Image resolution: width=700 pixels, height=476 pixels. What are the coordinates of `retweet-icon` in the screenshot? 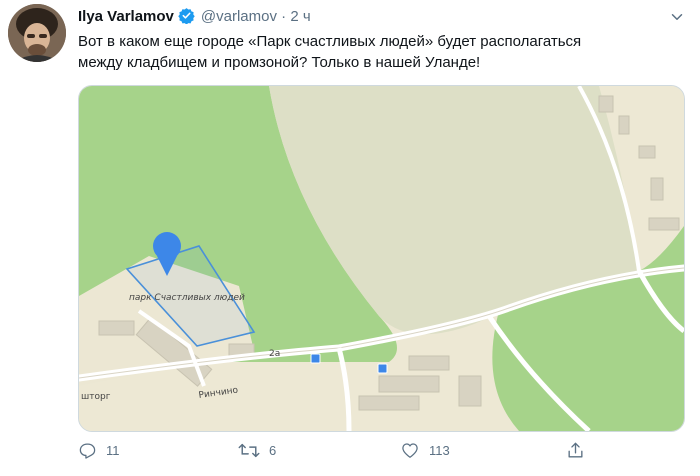 It's located at (249, 450).